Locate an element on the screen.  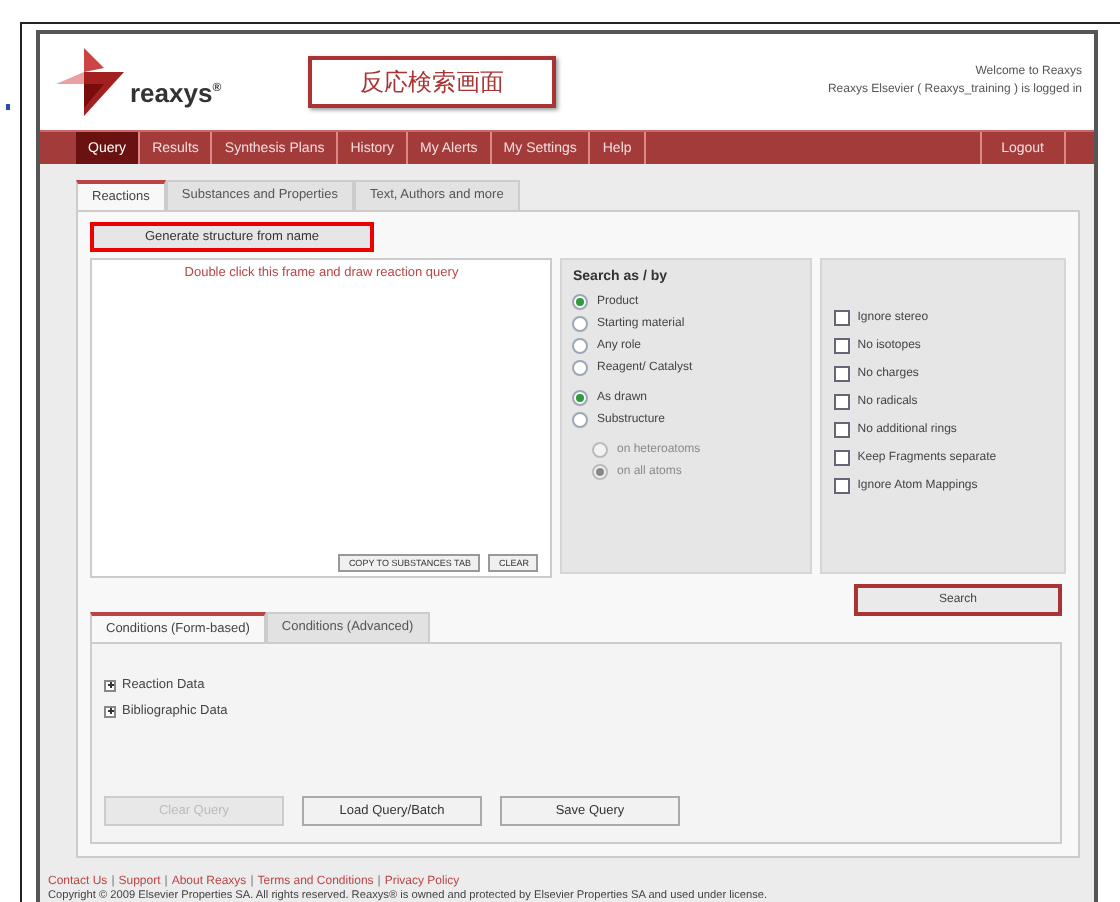
logo-icon is located at coordinates (92, 82).